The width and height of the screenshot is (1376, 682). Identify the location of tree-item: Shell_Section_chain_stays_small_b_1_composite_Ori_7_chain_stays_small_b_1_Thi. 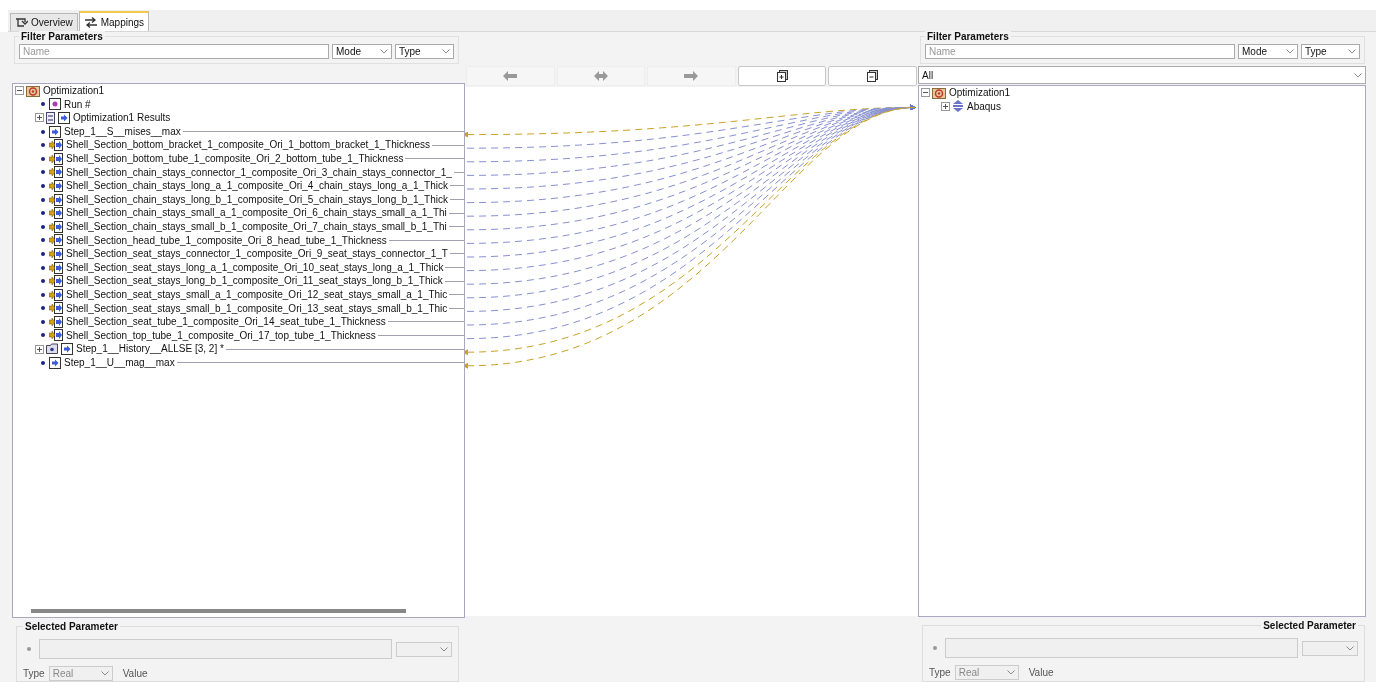
(256, 226).